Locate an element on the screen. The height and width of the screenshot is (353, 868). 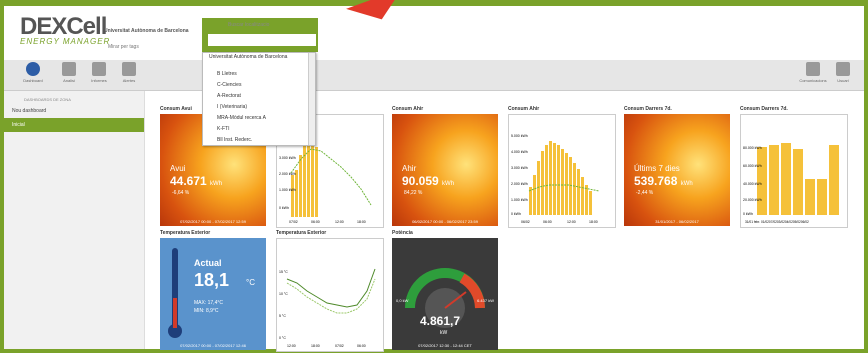
toolbar-usuari: Usuari is located at coordinates (843, 72).